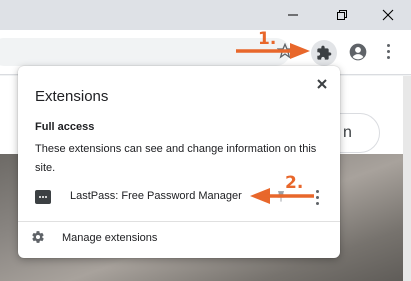 The height and width of the screenshot is (281, 411). I want to click on close-window-button, so click(388, 15).